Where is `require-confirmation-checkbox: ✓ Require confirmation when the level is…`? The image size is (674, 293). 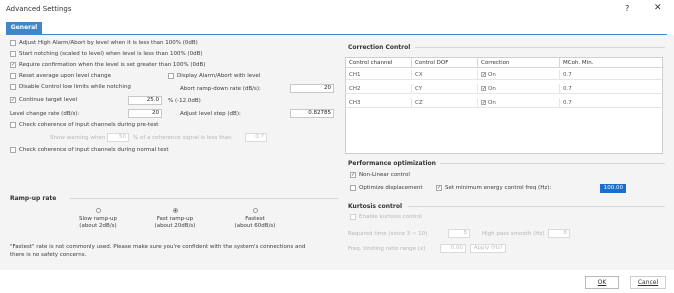 require-confirmation-checkbox: ✓ Require confirmation when the level is… is located at coordinates (107, 65).